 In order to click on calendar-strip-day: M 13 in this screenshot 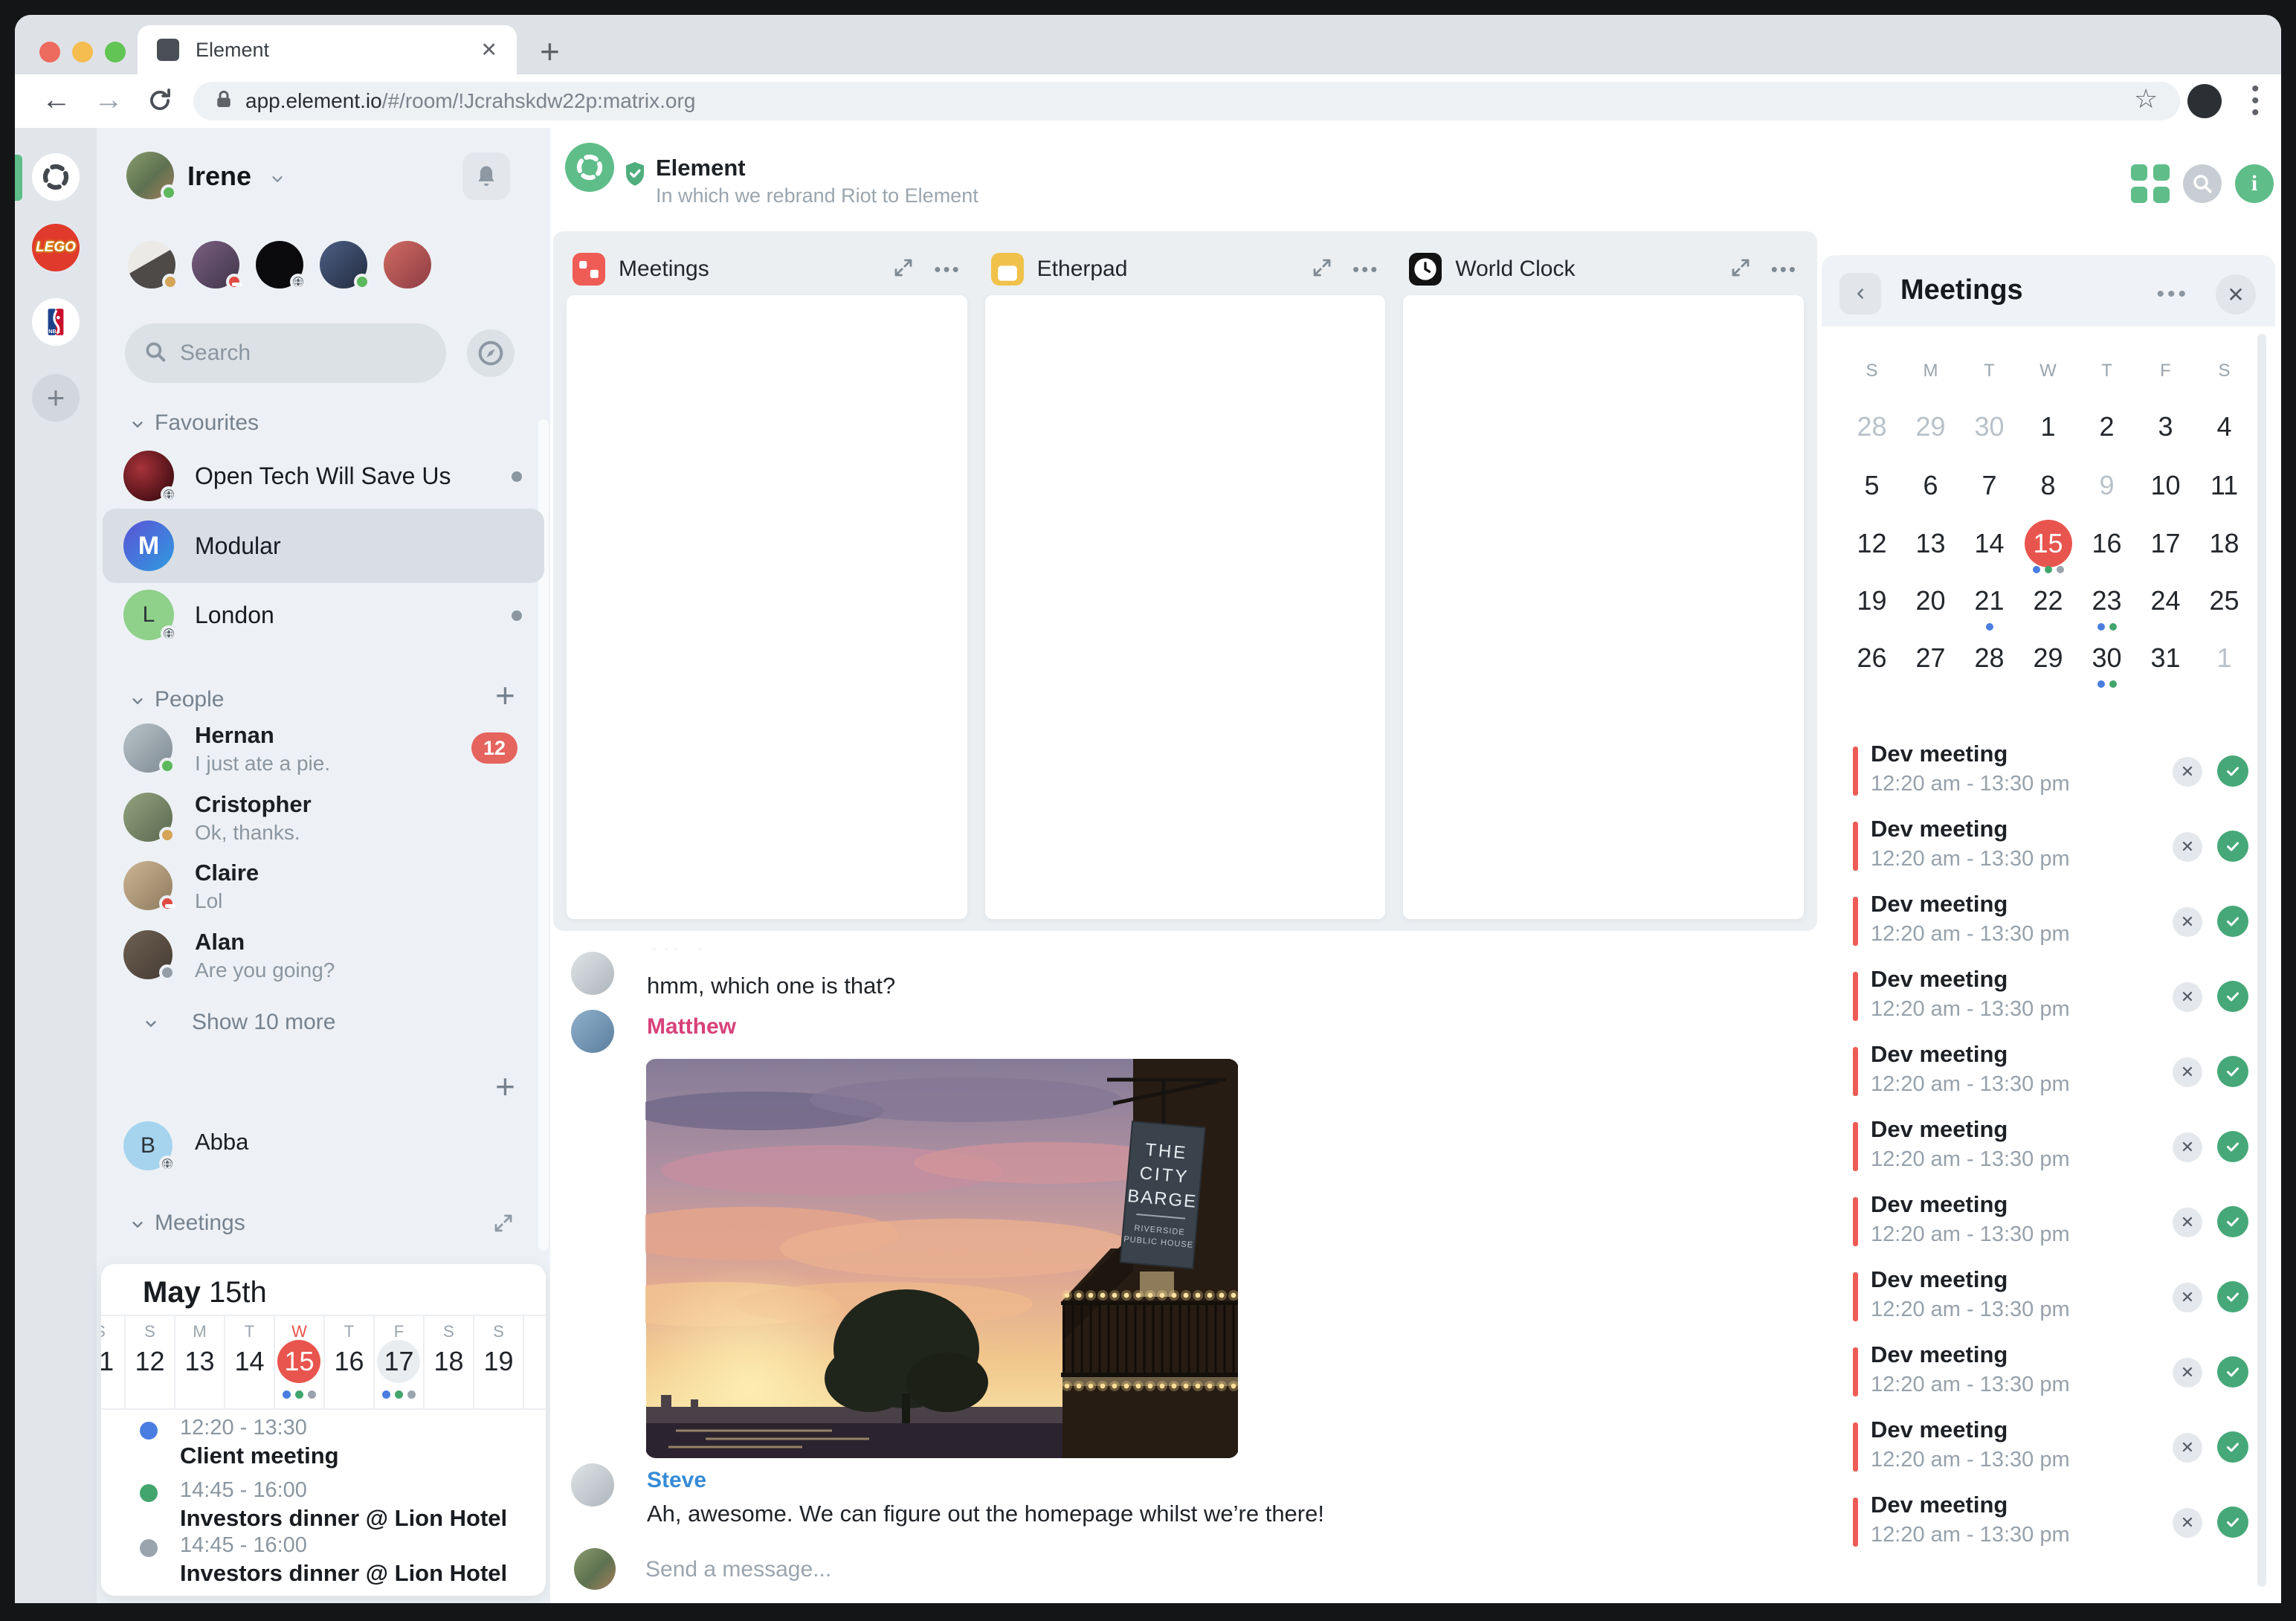, I will do `click(200, 1362)`.